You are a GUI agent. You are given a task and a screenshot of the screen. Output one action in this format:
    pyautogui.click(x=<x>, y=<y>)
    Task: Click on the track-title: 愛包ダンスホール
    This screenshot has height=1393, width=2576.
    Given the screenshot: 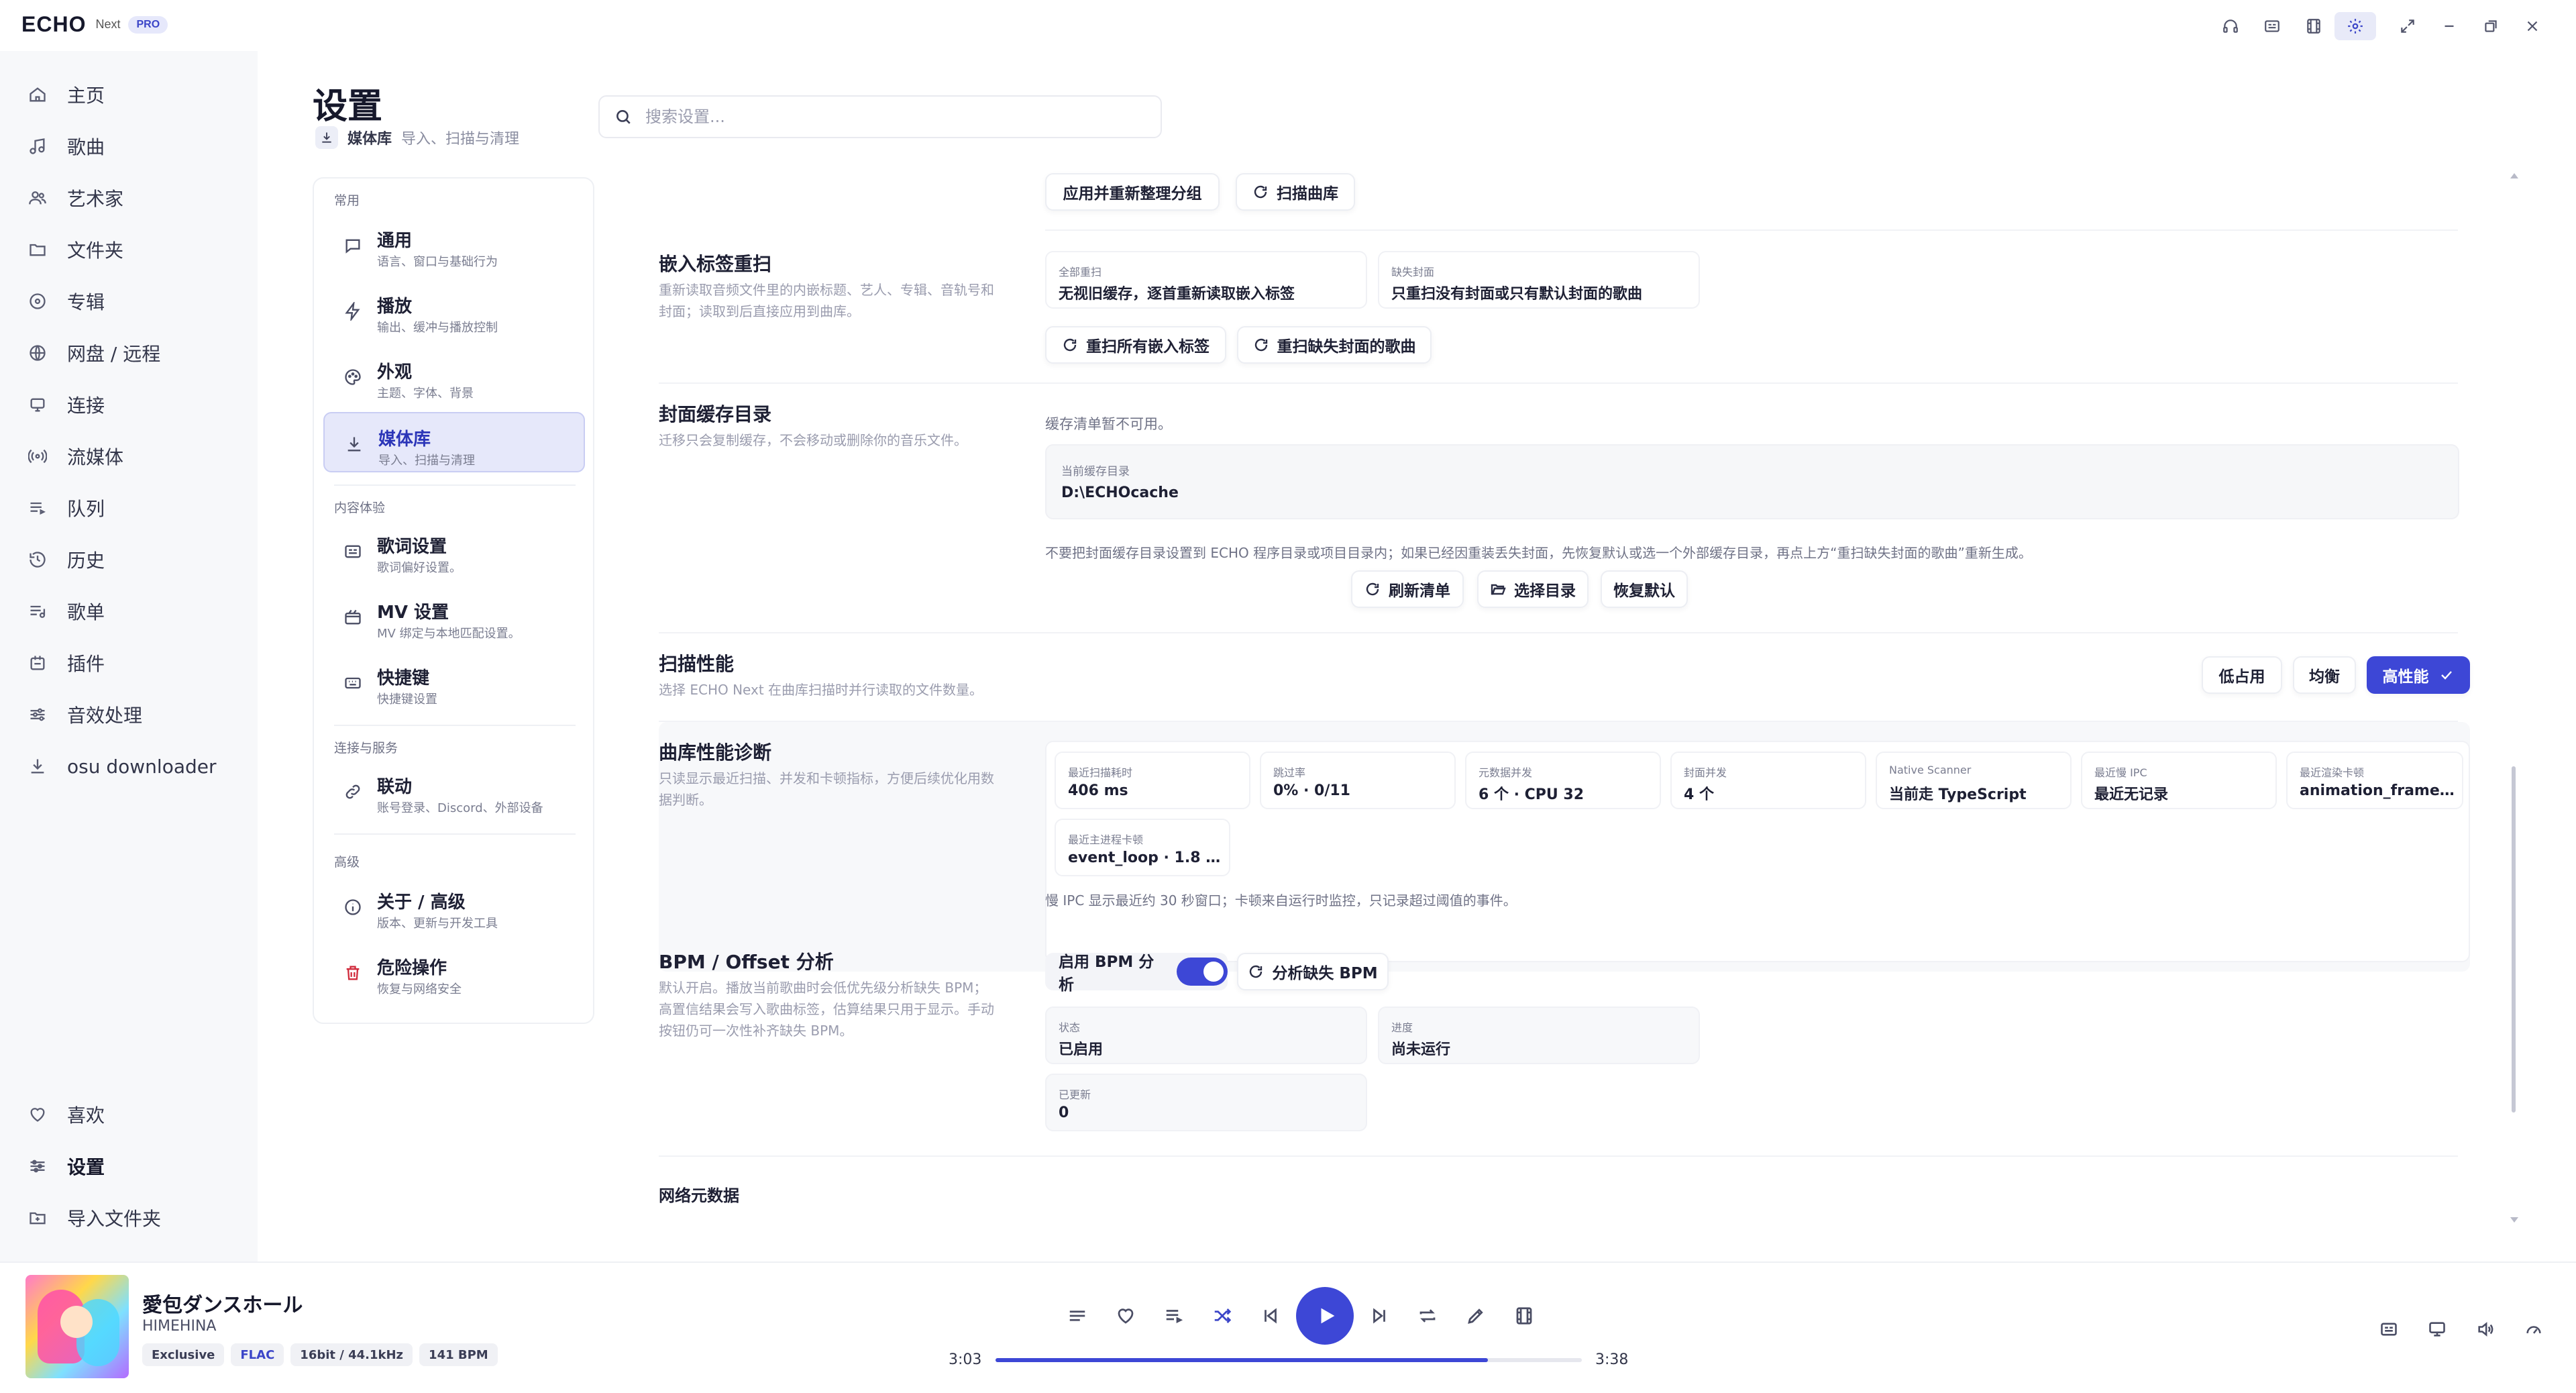 What is the action you would take?
    pyautogui.click(x=222, y=1303)
    